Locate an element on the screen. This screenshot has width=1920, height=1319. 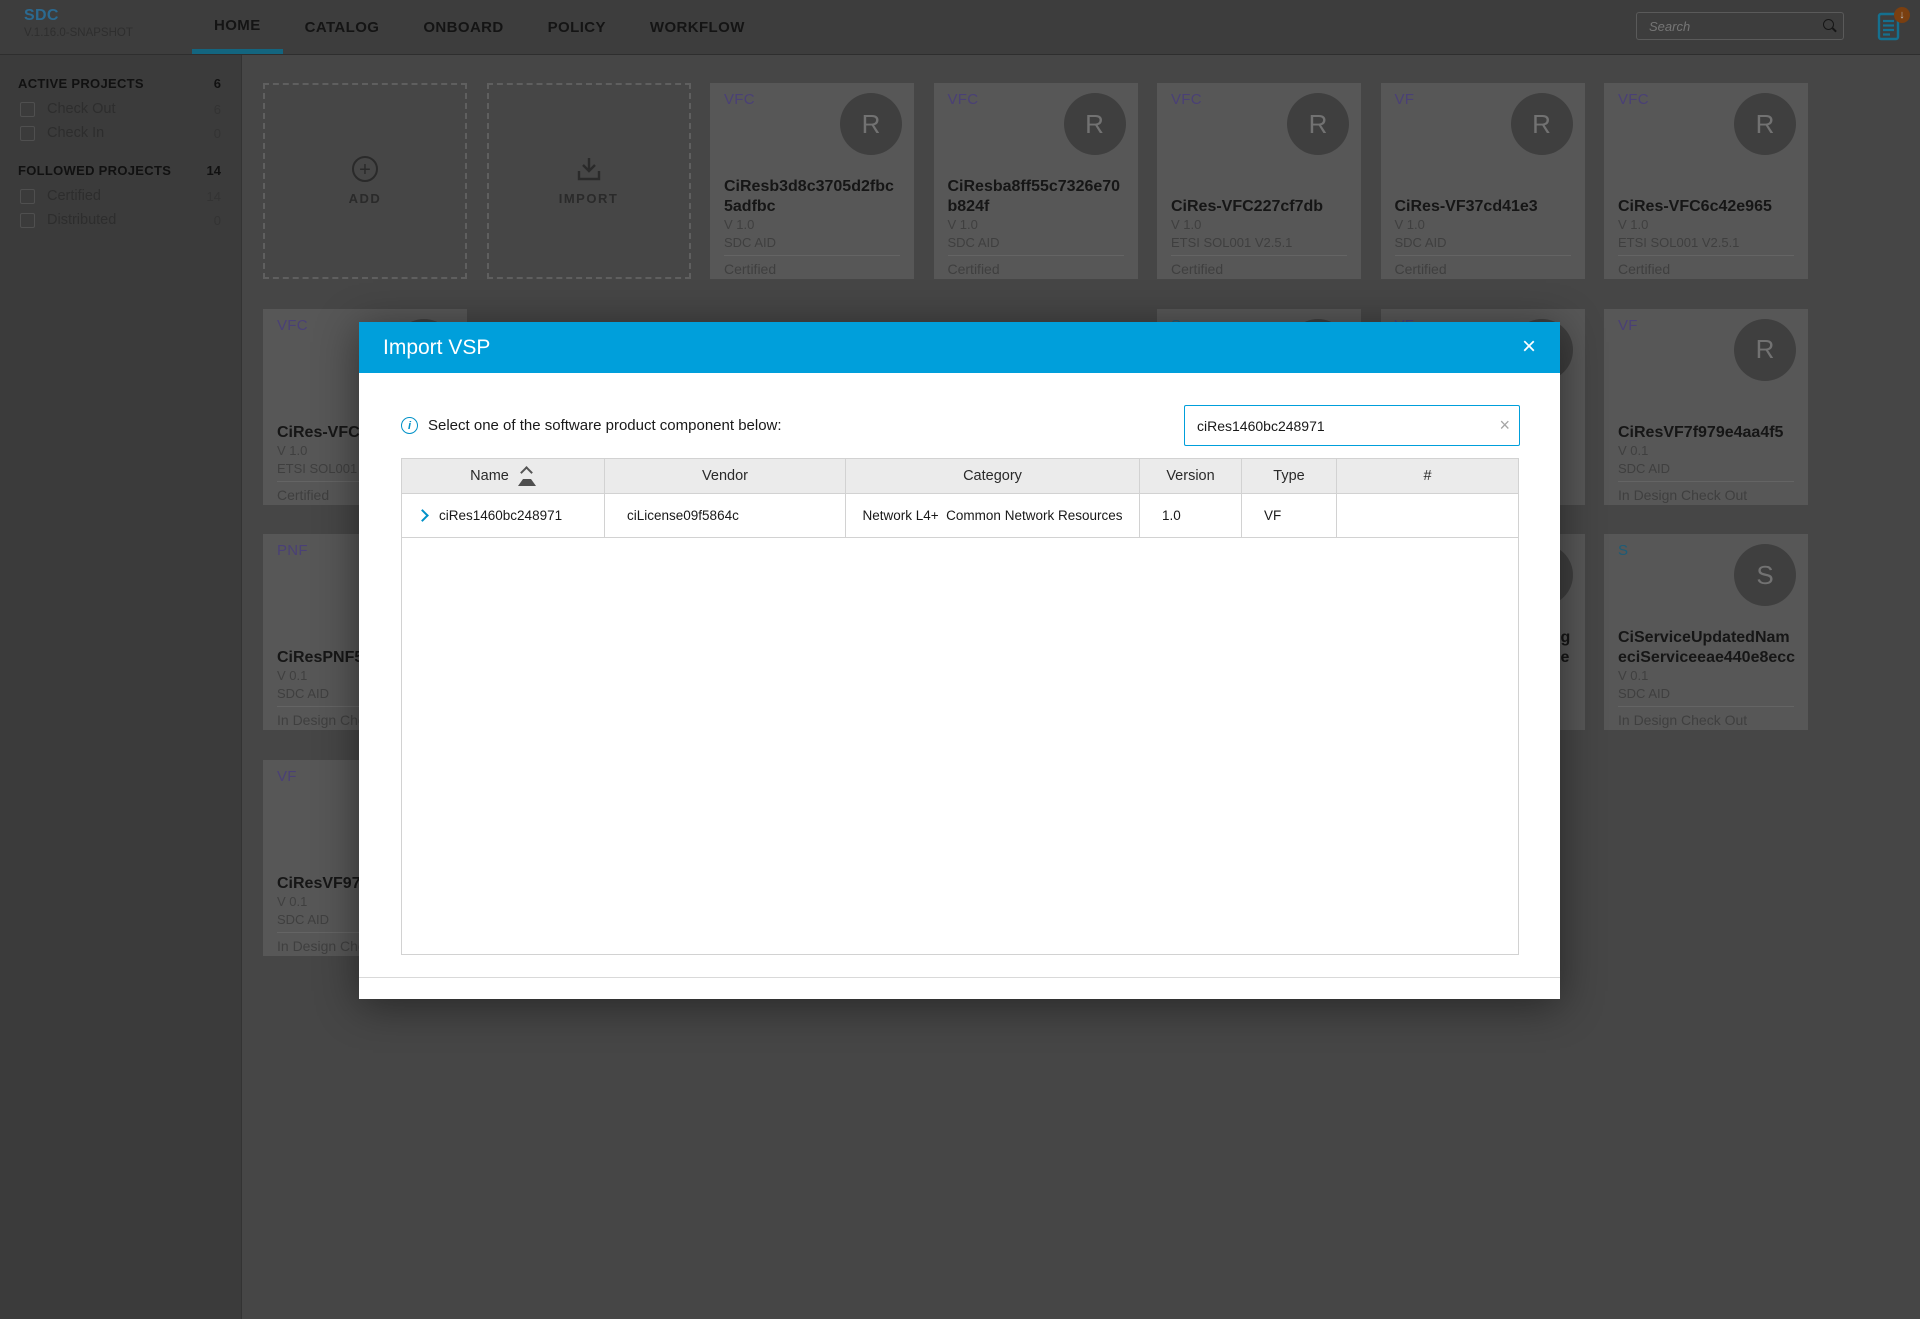
card-type-label: S is located at coordinates (1623, 550).